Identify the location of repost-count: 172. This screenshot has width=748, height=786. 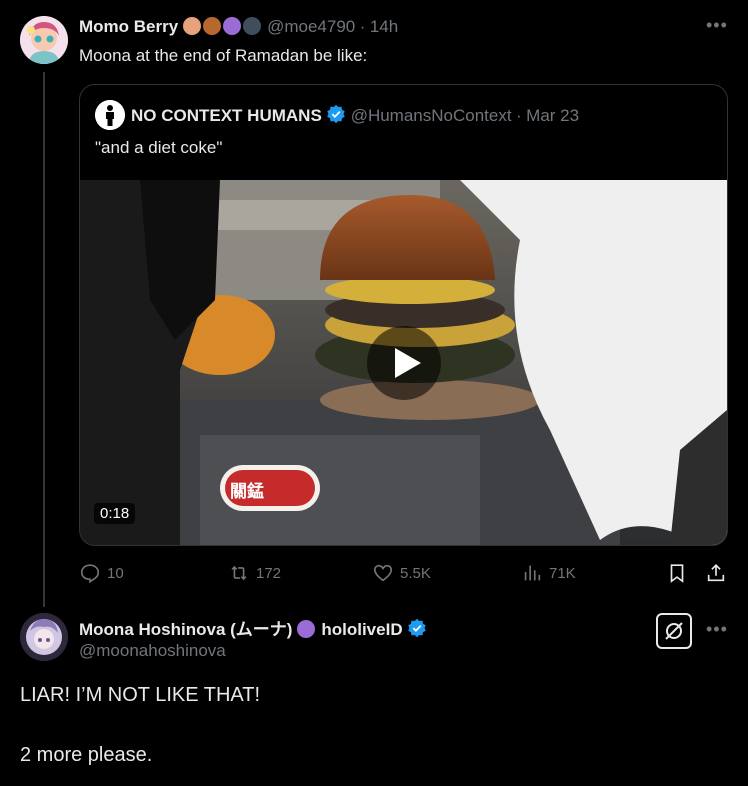
(269, 573).